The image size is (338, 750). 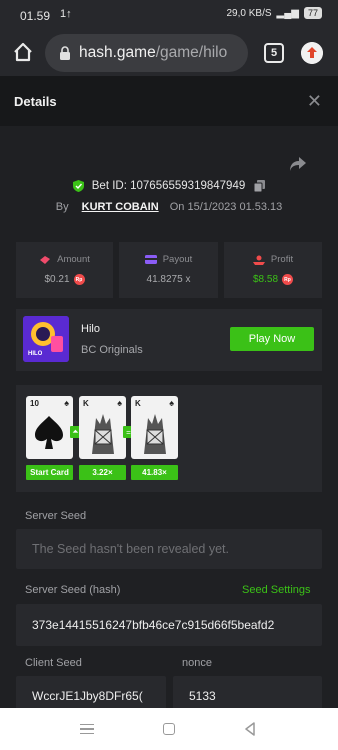 I want to click on game-row: HILO Hilo BC Originals Play Now, so click(x=169, y=340).